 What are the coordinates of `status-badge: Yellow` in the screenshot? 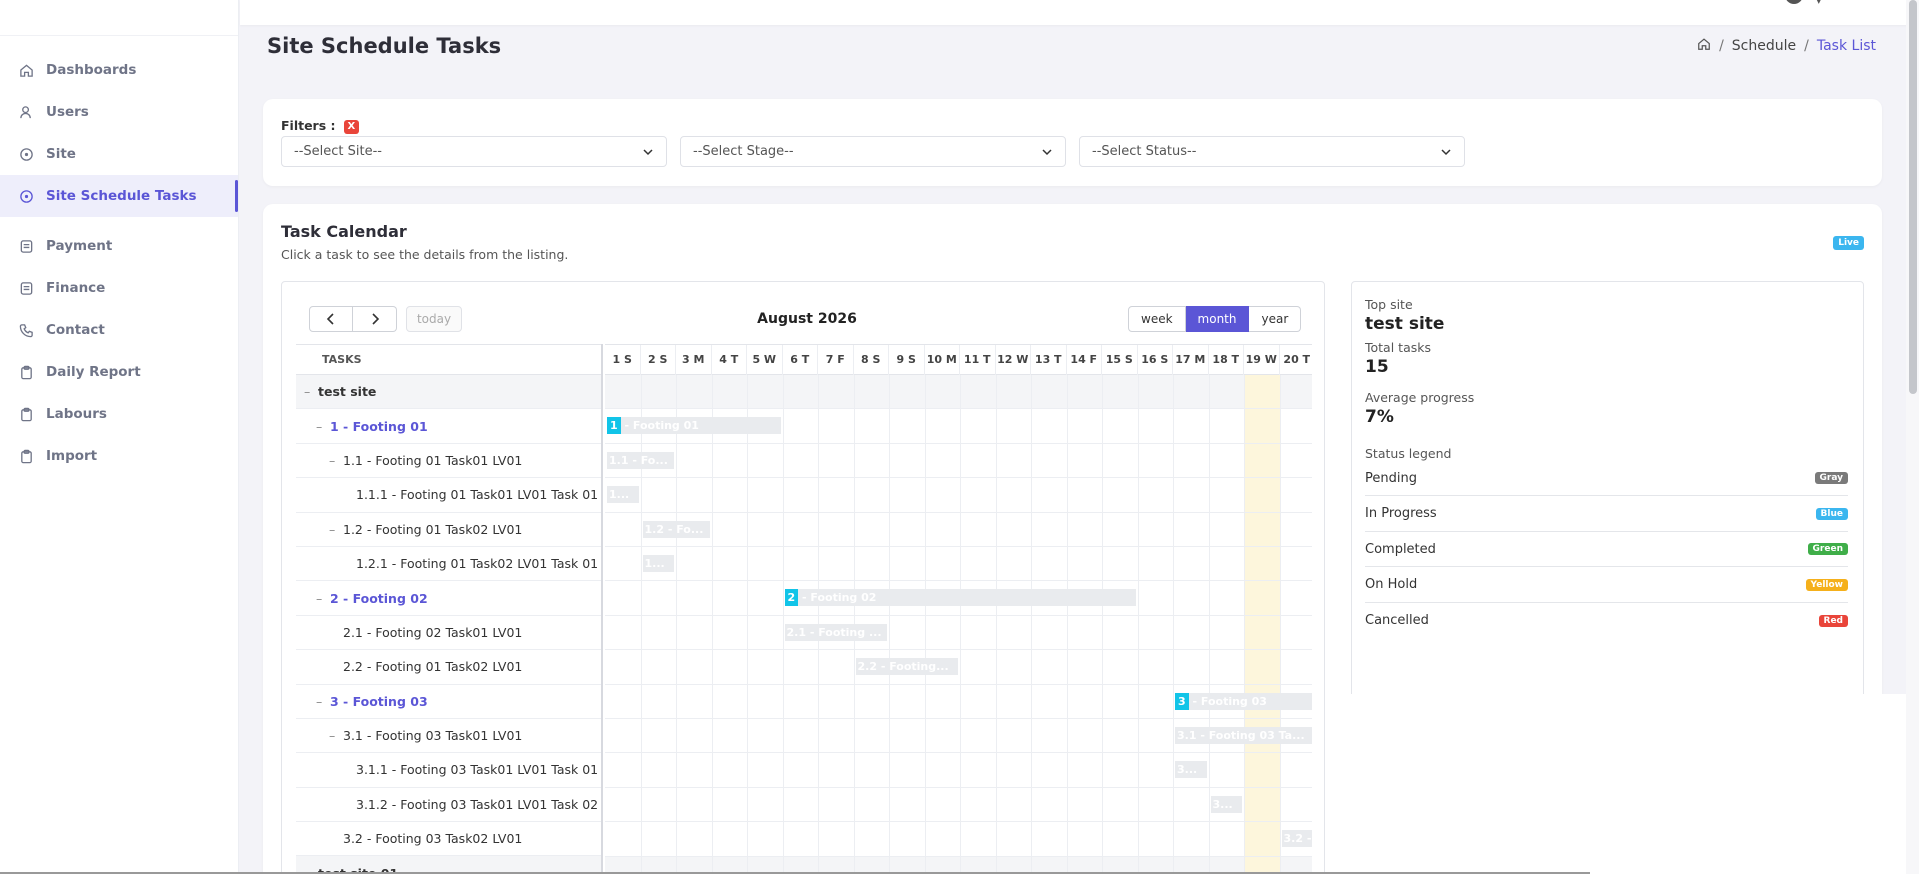 It's located at (1826, 584).